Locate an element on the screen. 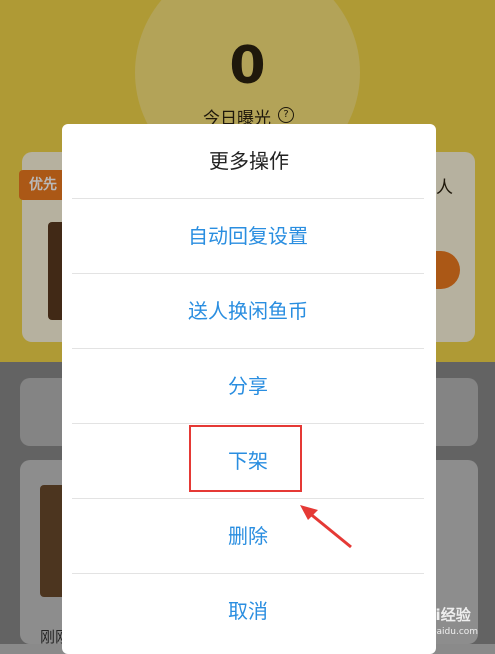 This screenshot has width=495, height=654. sheet-title: 更多操作 is located at coordinates (249, 161).